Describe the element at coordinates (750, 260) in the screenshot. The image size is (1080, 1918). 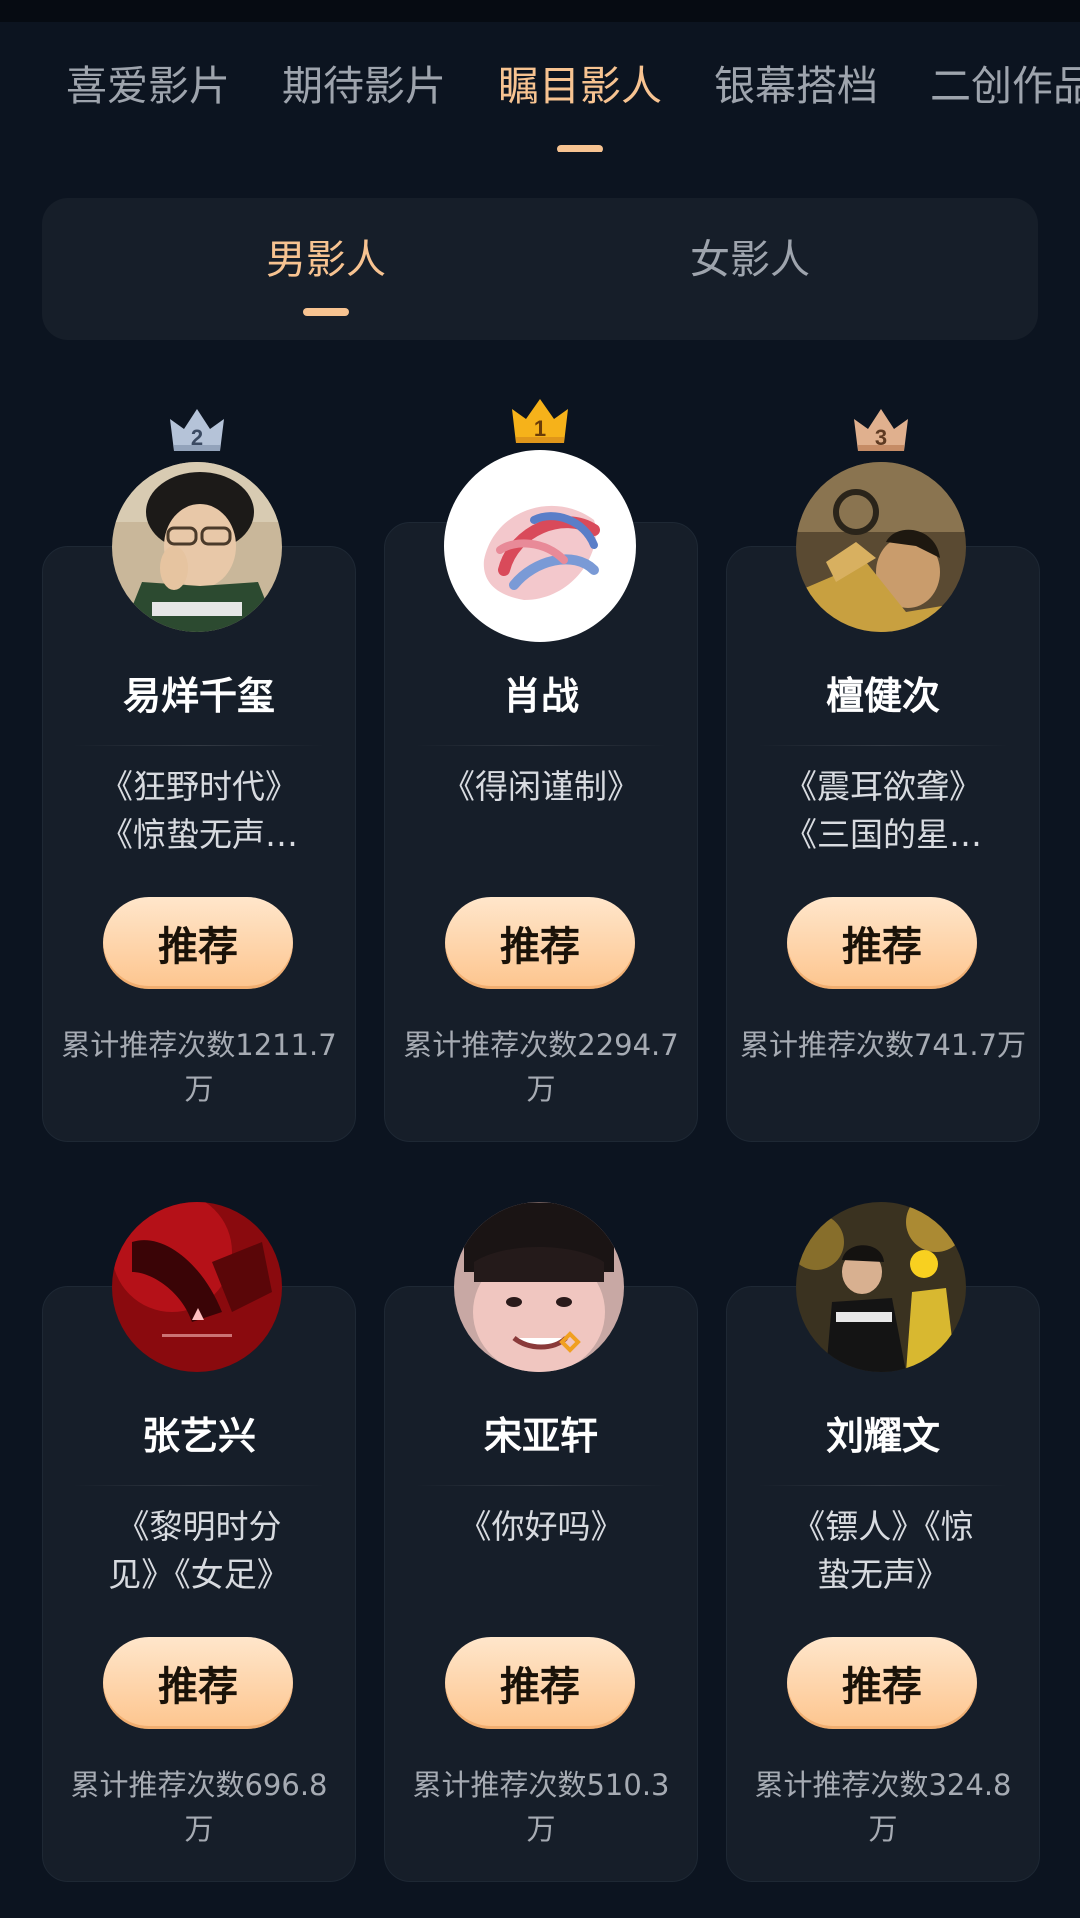
I see `segment-female: 女影人` at that location.